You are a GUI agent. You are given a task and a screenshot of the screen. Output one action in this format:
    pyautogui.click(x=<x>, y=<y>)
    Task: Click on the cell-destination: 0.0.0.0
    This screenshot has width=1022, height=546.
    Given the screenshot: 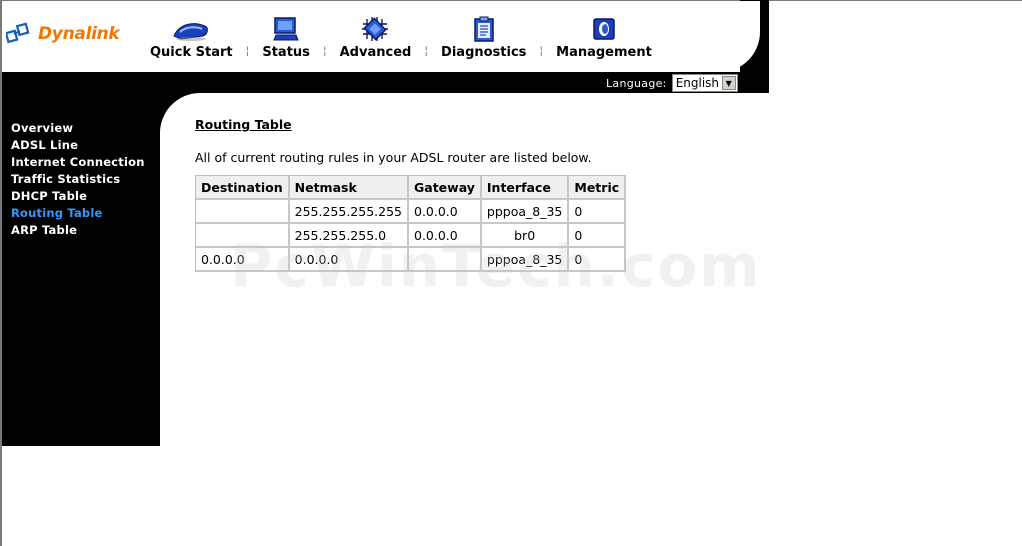 What is the action you would take?
    pyautogui.click(x=243, y=260)
    